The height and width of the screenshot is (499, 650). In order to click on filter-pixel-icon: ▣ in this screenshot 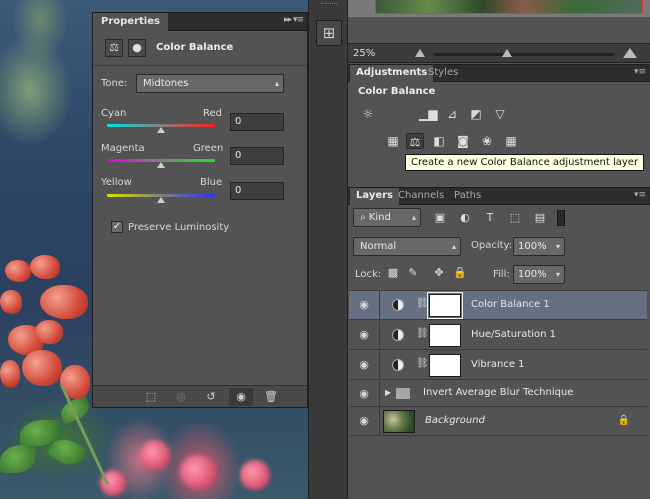, I will do `click(440, 218)`.